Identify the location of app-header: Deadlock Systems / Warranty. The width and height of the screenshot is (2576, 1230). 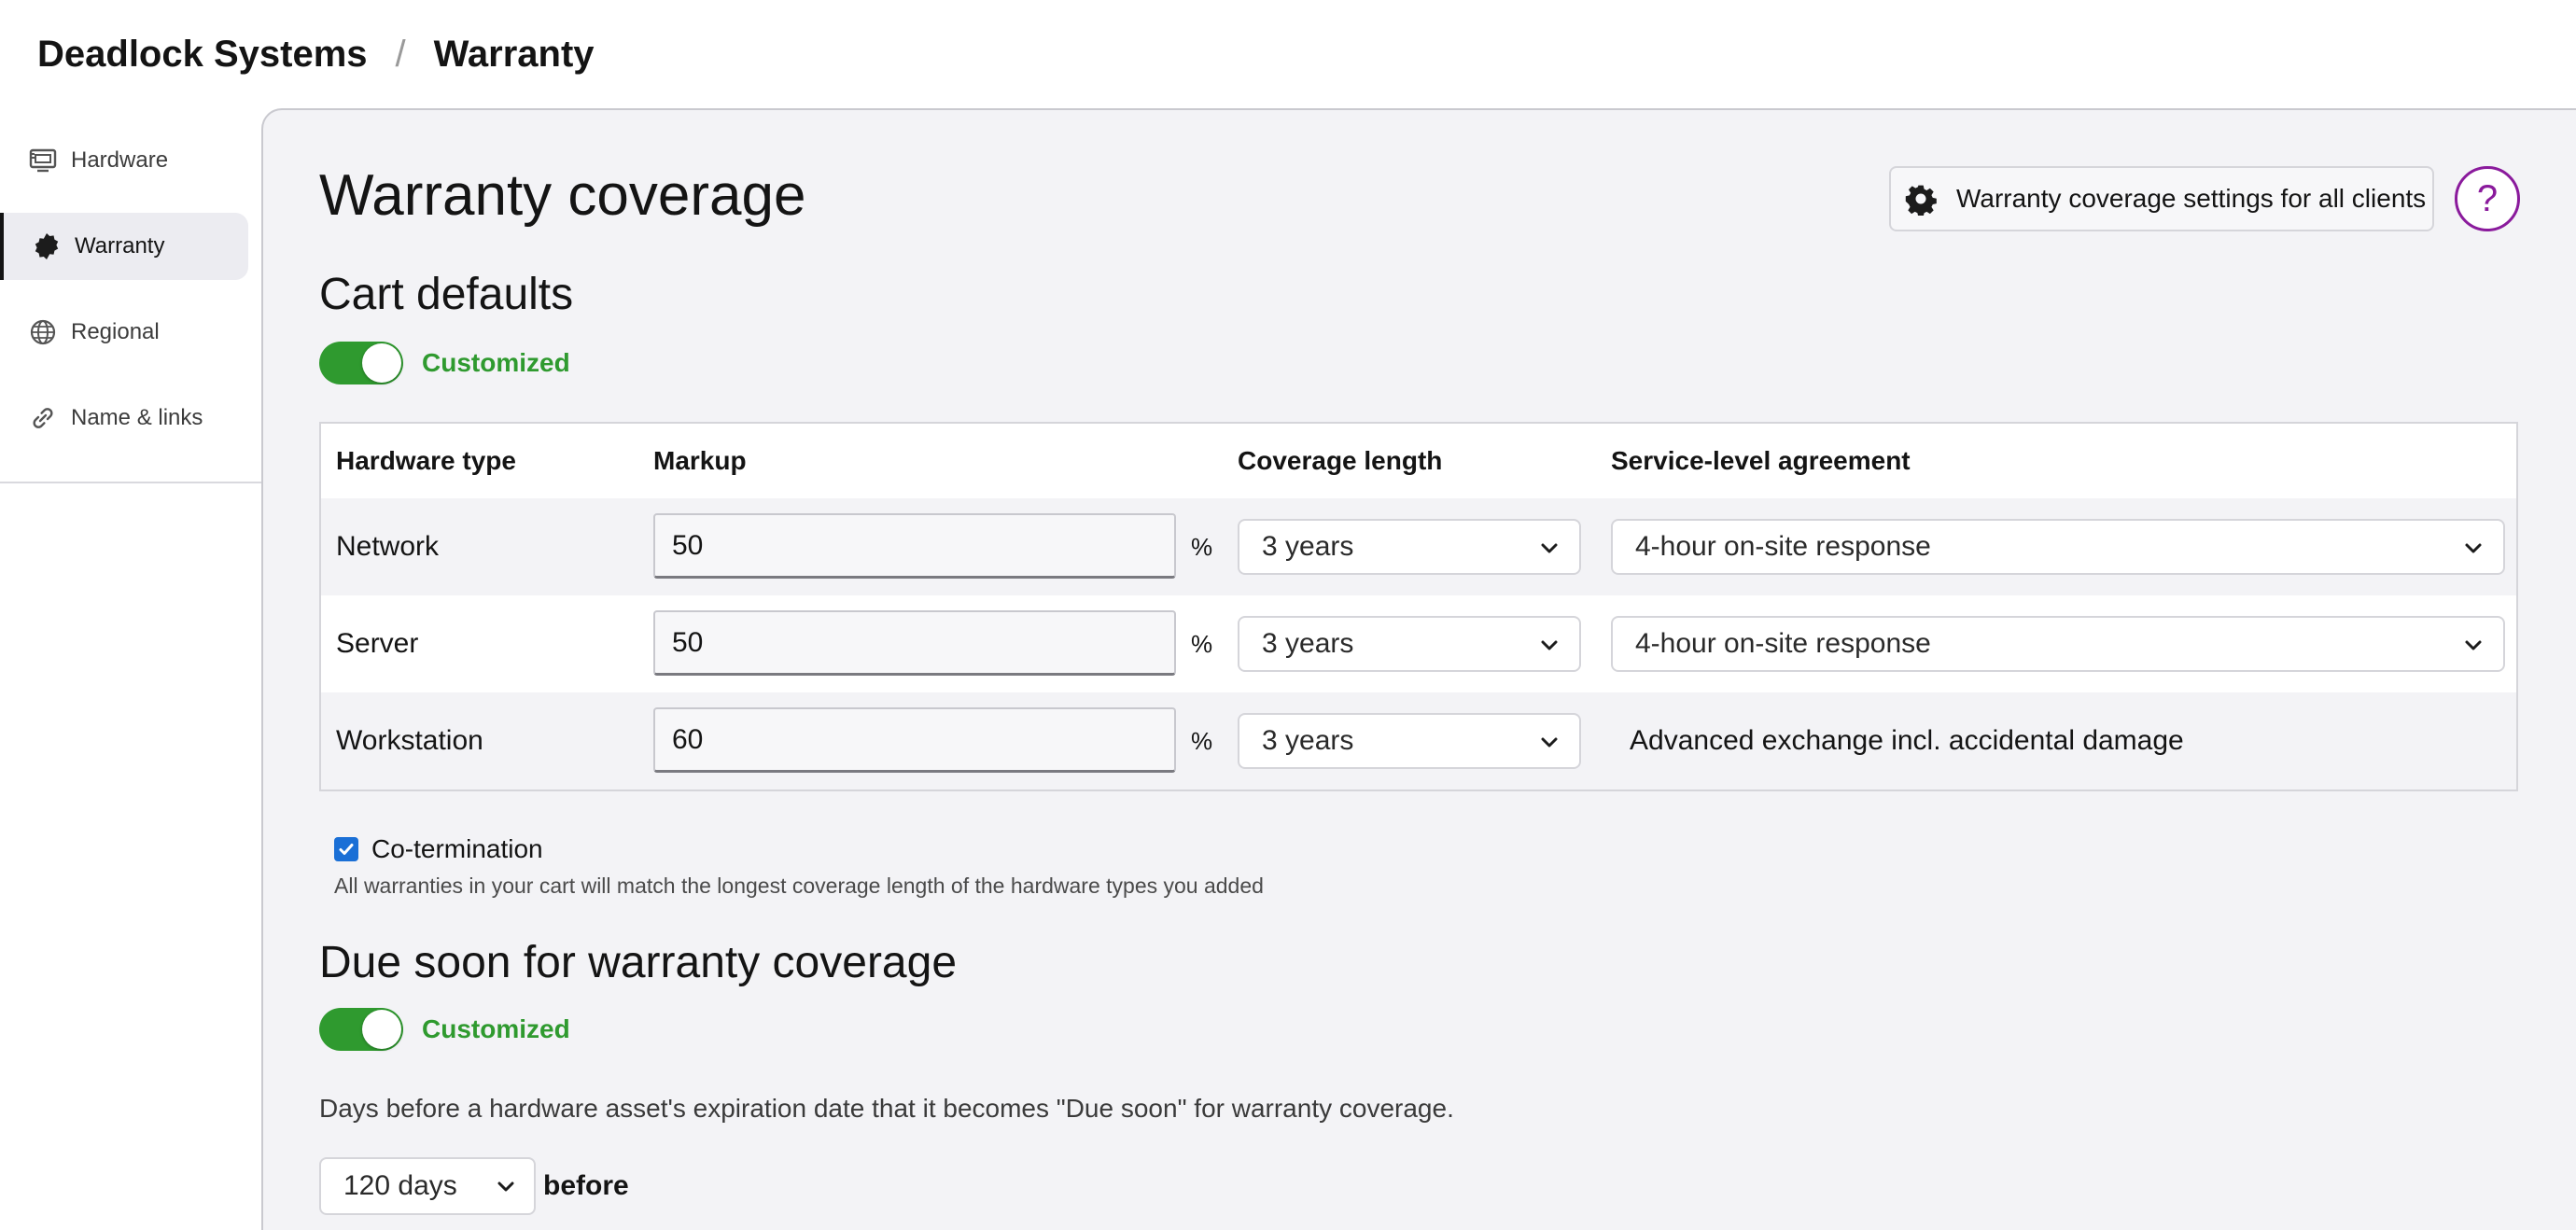
(1288, 54).